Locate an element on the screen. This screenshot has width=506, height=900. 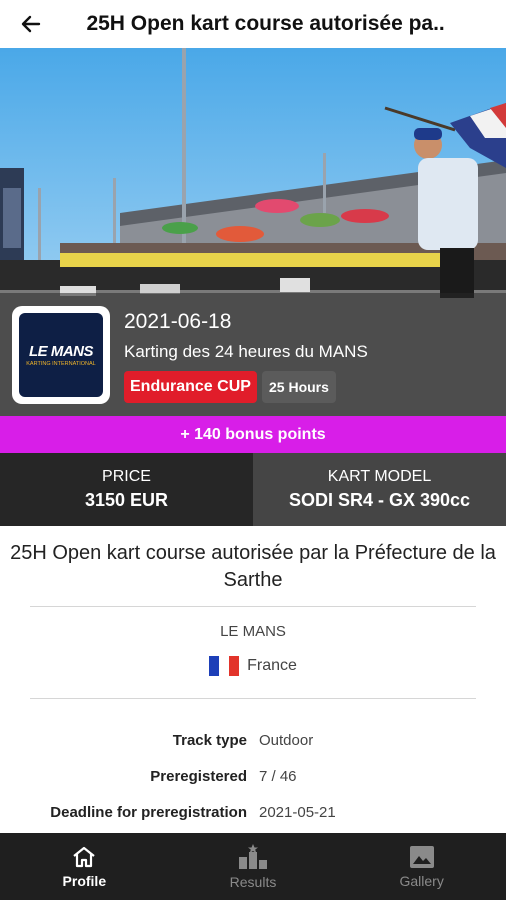
detail-row: Preregistered 7 / 46 is located at coordinates (253, 776).